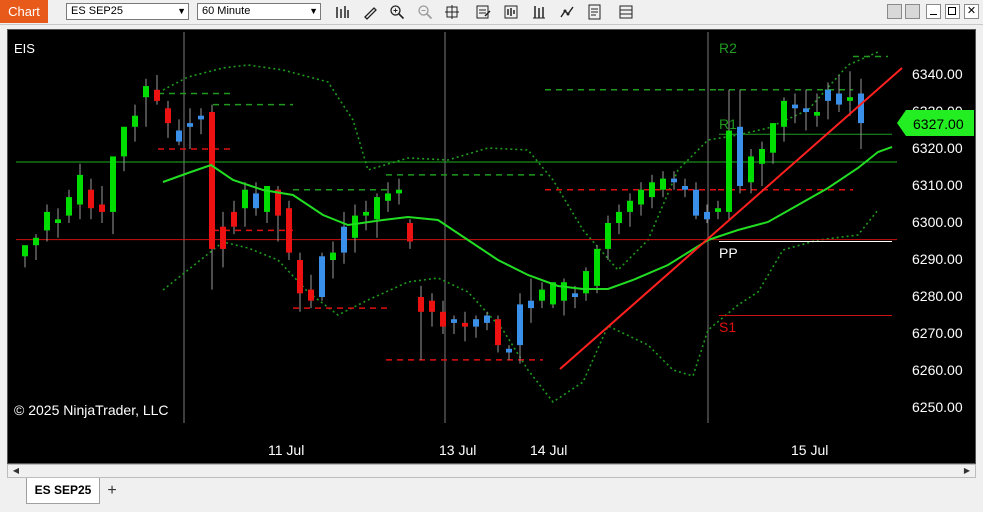  What do you see at coordinates (511, 11) in the screenshot?
I see `data-box-icon` at bounding box center [511, 11].